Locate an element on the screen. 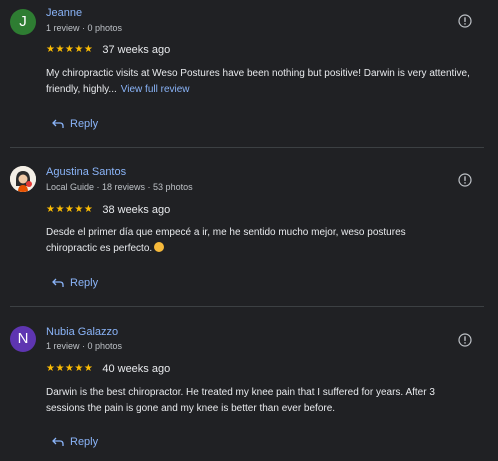 Image resolution: width=498 pixels, height=461 pixels. reviewer-name: Nubia Galazzo is located at coordinates (82, 332).